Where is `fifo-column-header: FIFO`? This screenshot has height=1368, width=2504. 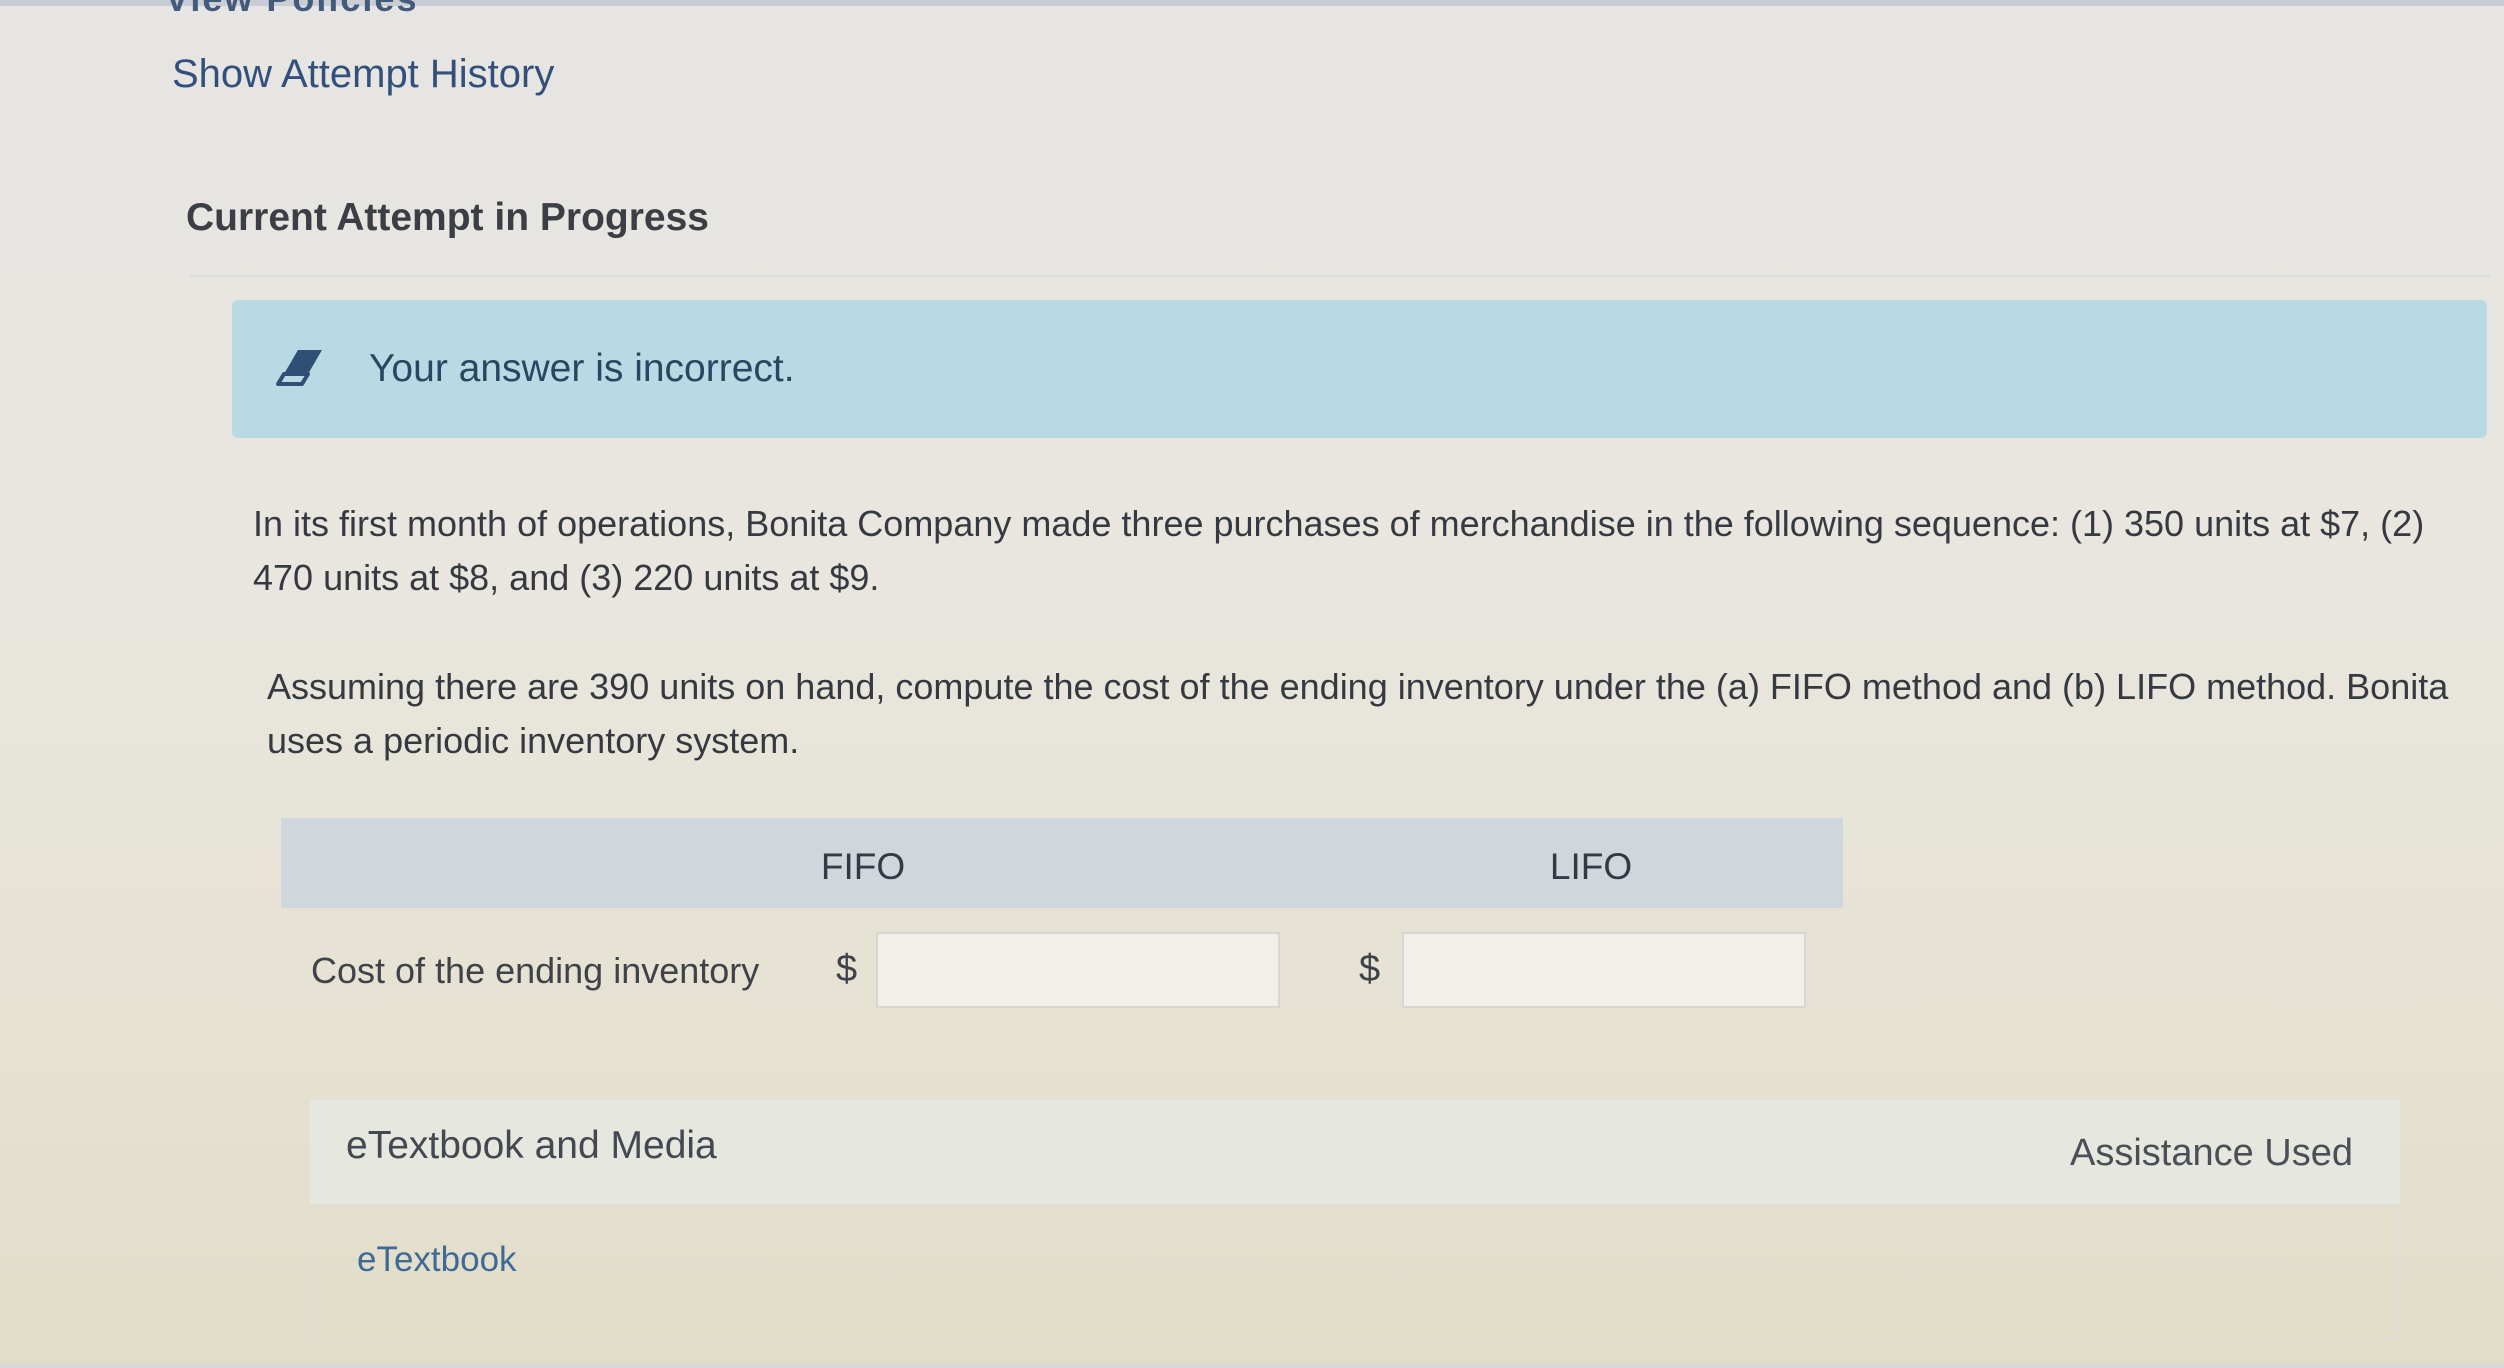 fifo-column-header: FIFO is located at coordinates (863, 866).